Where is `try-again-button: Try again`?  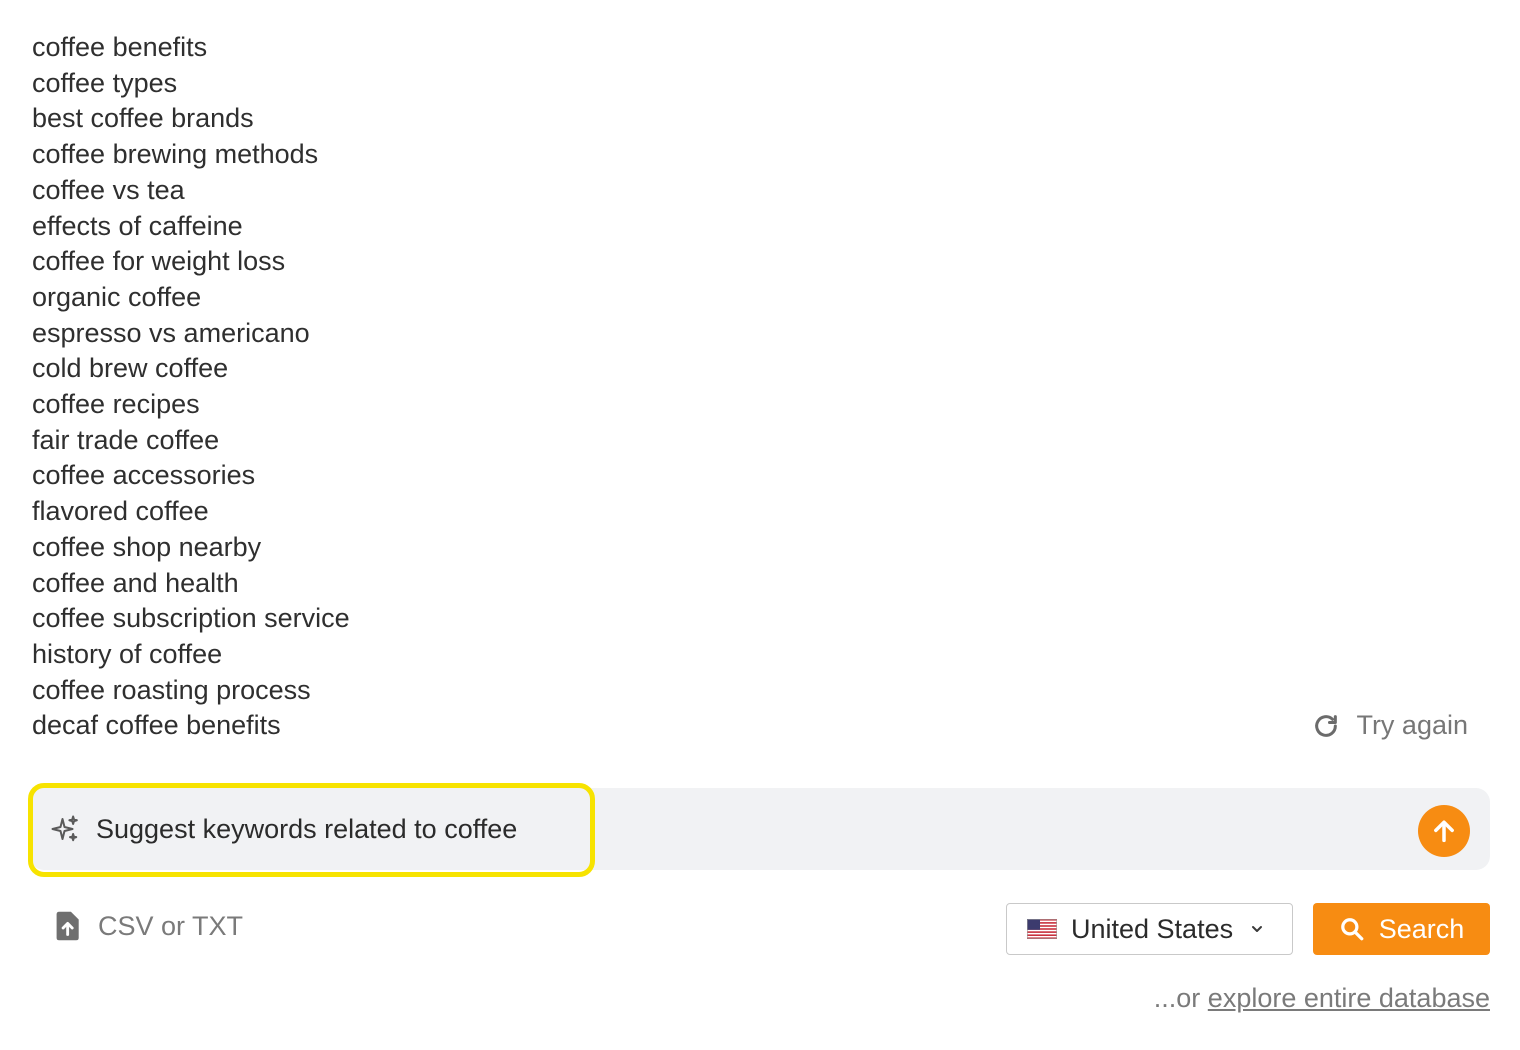
try-again-button: Try again is located at coordinates (1390, 725).